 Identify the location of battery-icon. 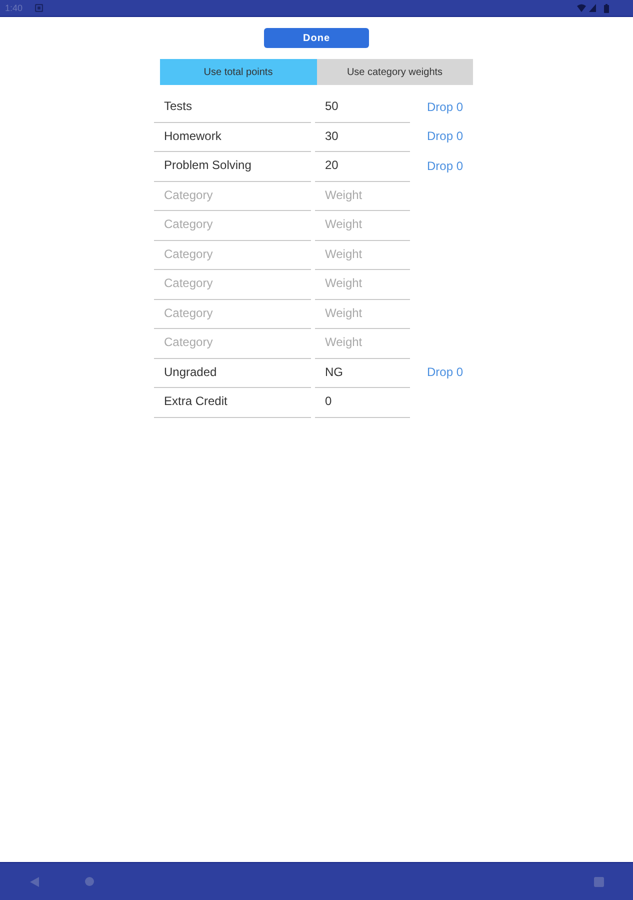
(606, 8).